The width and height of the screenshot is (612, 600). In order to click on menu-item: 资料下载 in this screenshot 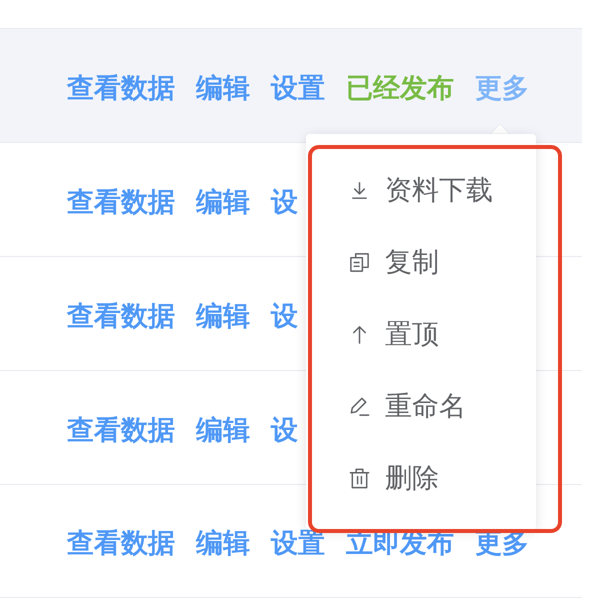, I will do `click(421, 190)`.